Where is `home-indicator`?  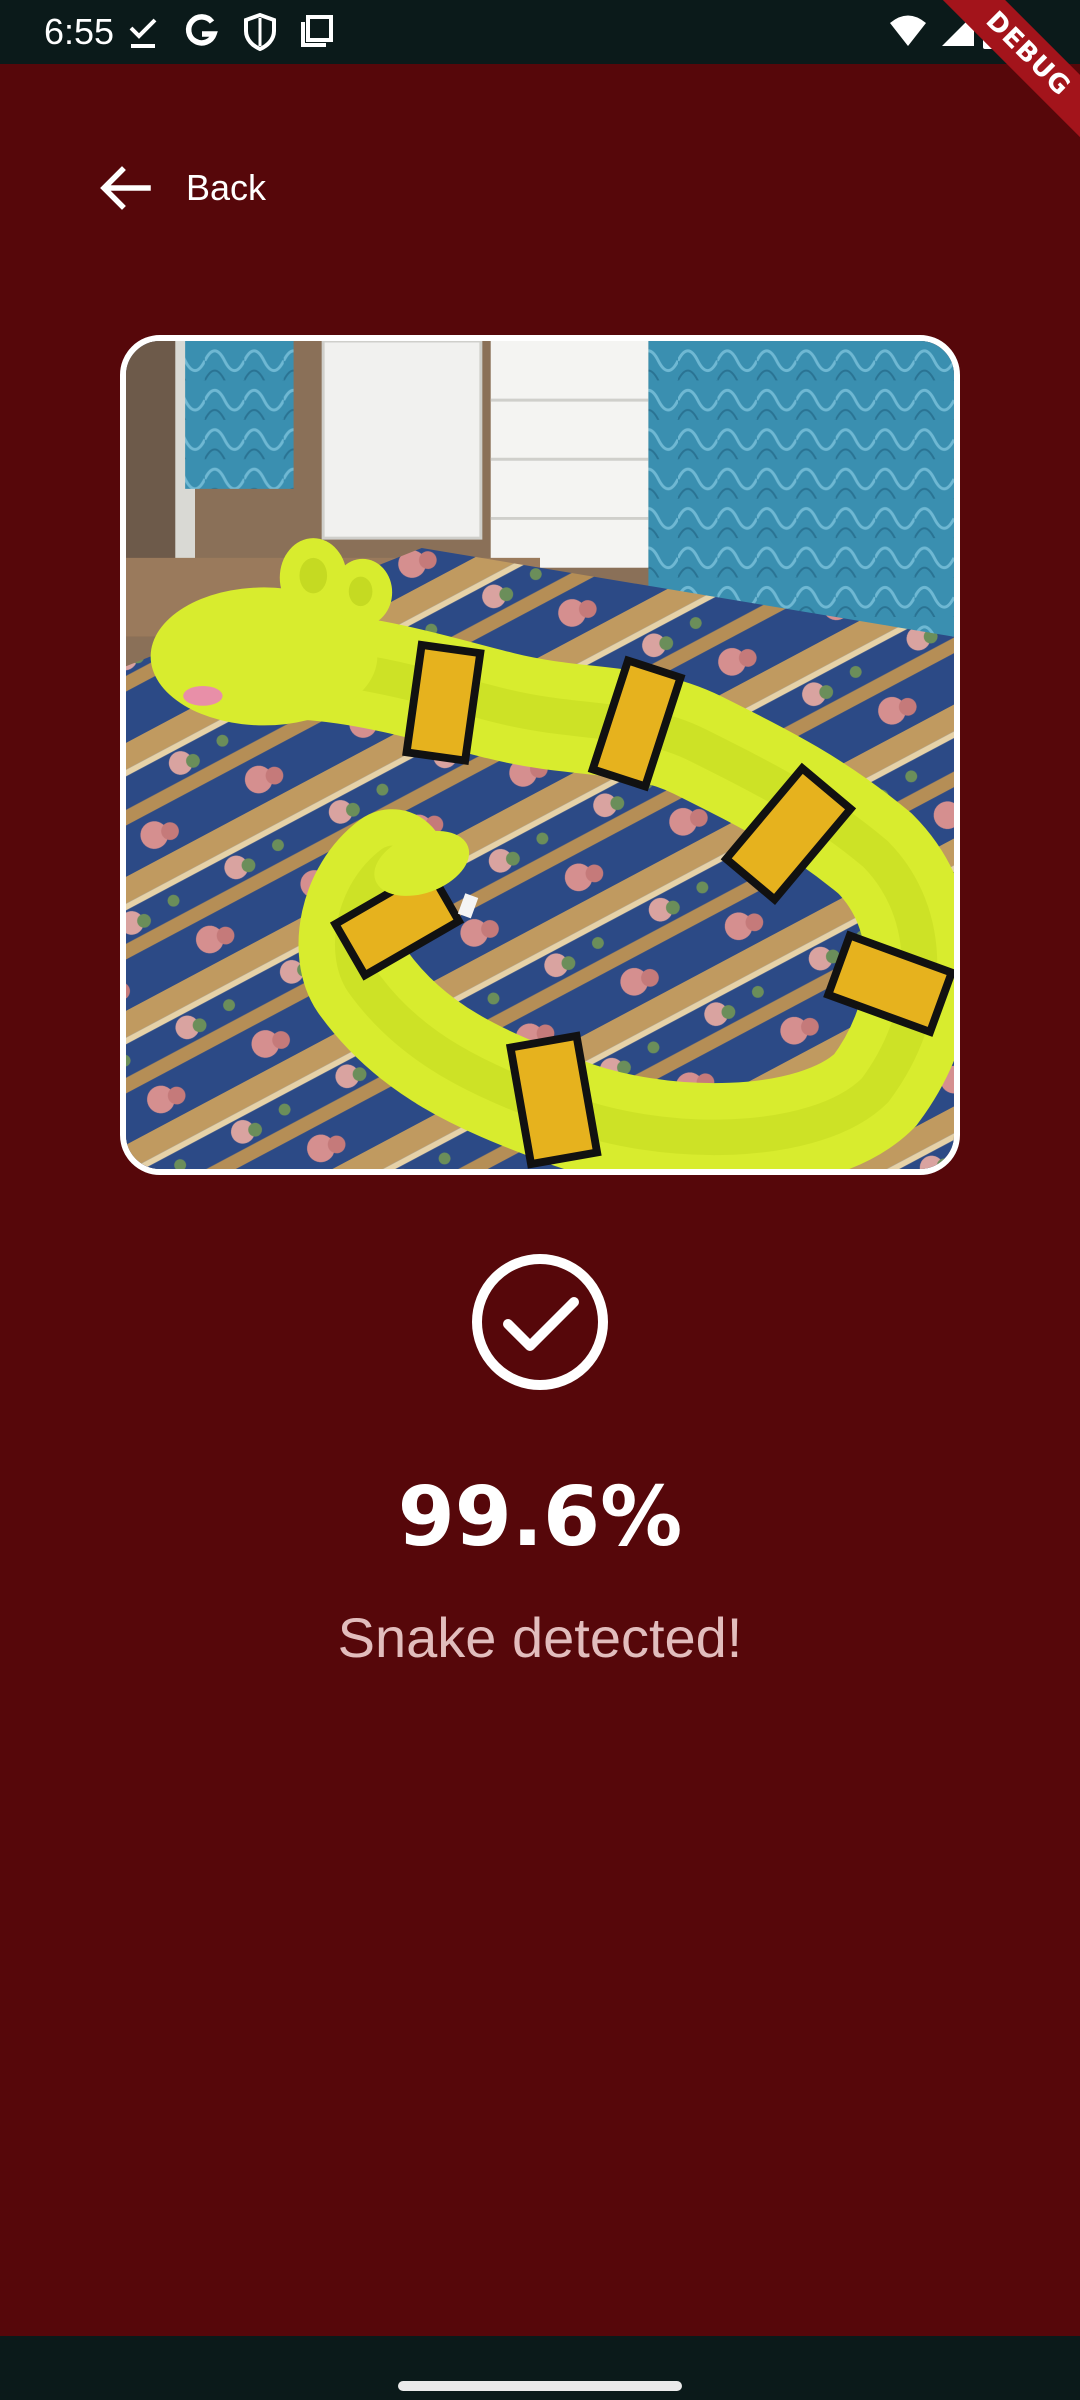 home-indicator is located at coordinates (540, 2386).